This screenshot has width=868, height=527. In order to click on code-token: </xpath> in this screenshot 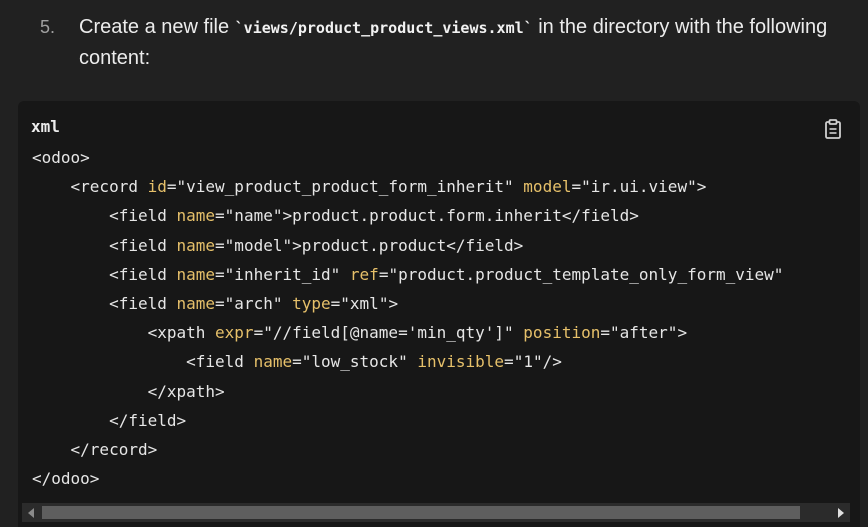, I will do `click(128, 391)`.